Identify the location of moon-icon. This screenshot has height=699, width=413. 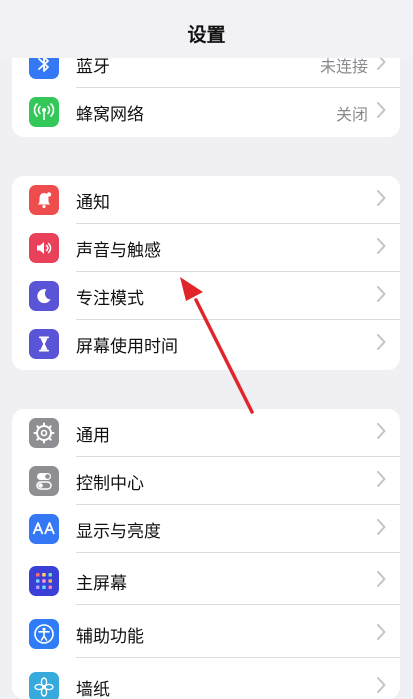
(44, 296).